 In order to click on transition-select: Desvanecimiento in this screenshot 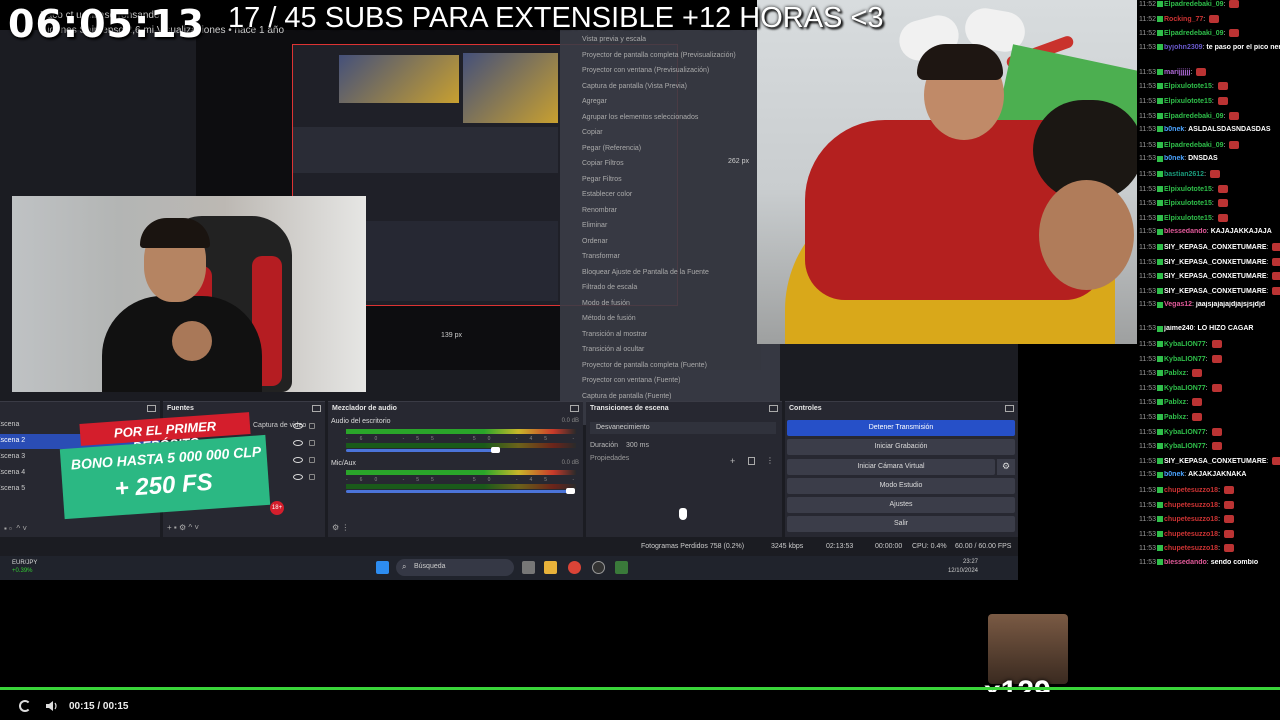, I will do `click(683, 428)`.